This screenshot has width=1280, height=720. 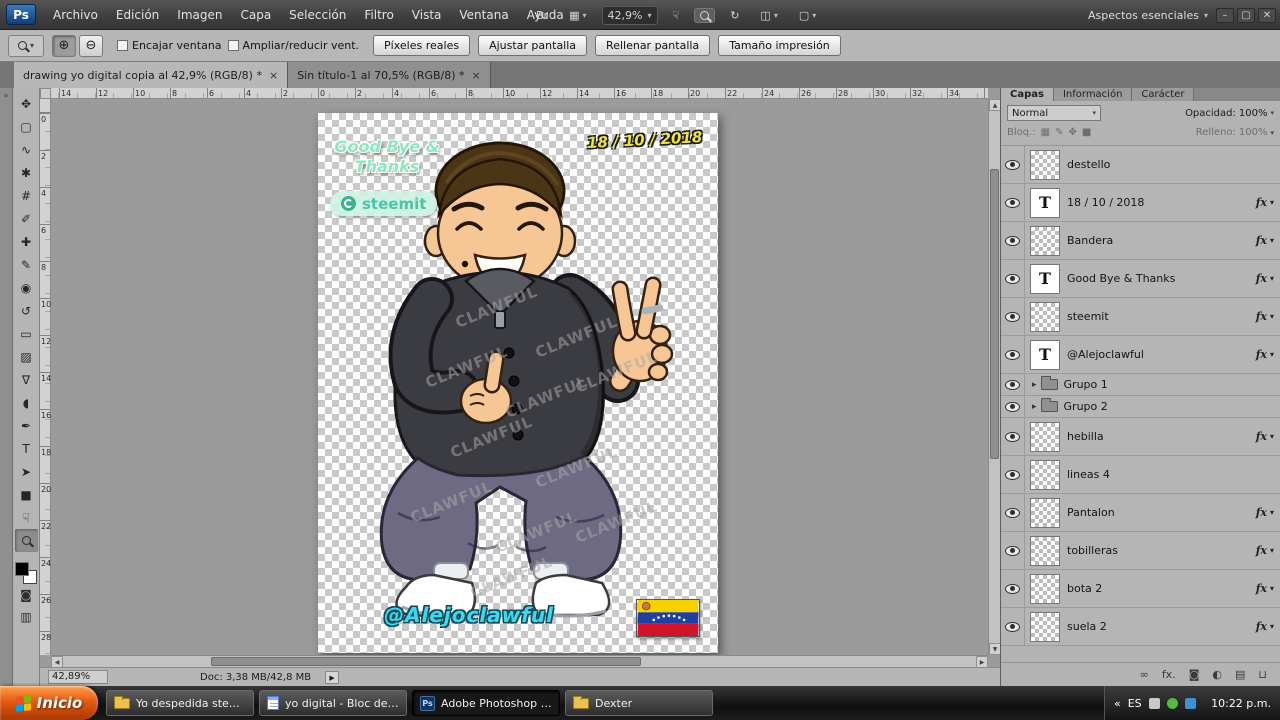 I want to click on layer-row: tobilleras fx ▾, so click(x=1140, y=551).